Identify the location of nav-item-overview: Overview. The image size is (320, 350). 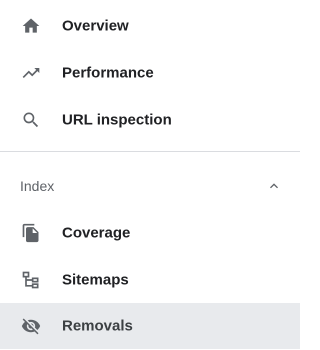
(150, 26).